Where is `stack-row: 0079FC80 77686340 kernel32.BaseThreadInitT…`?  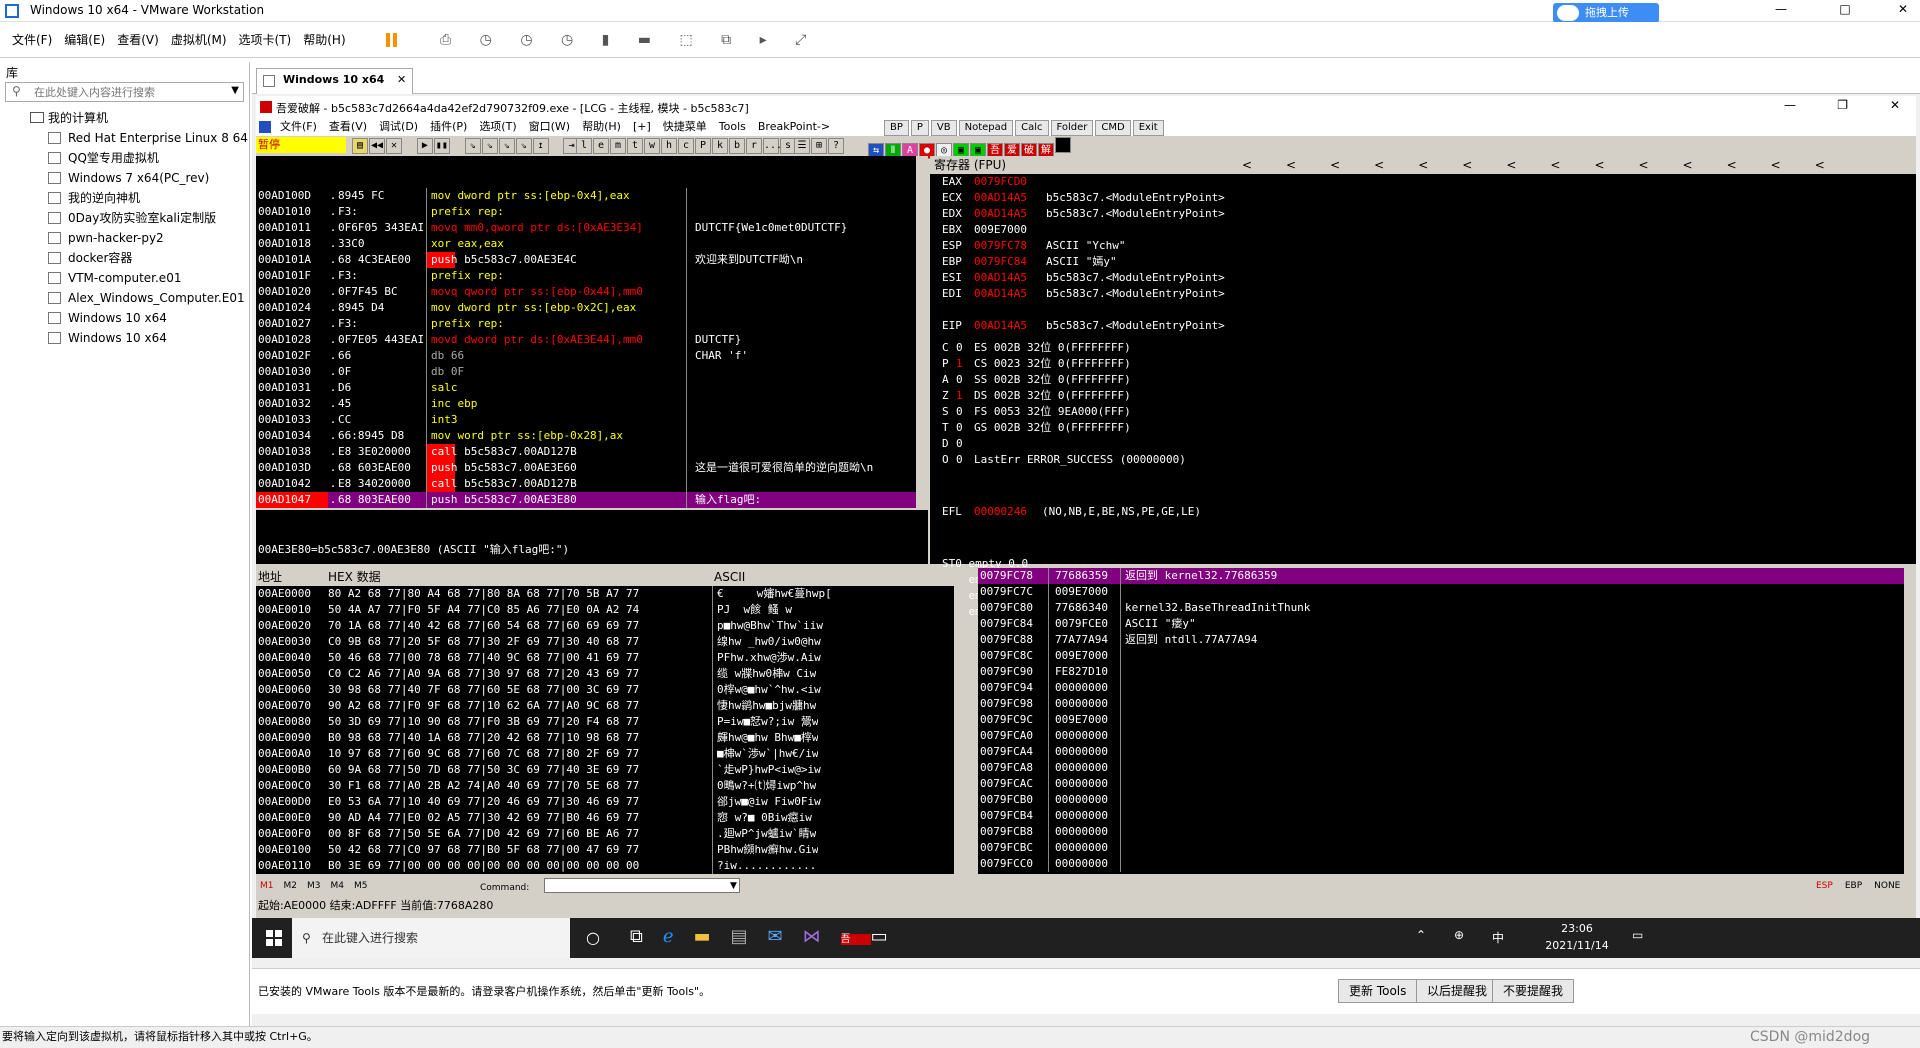
stack-row: 0079FC80 77686340 kernel32.BaseThreadInitT… is located at coordinates (1441, 608).